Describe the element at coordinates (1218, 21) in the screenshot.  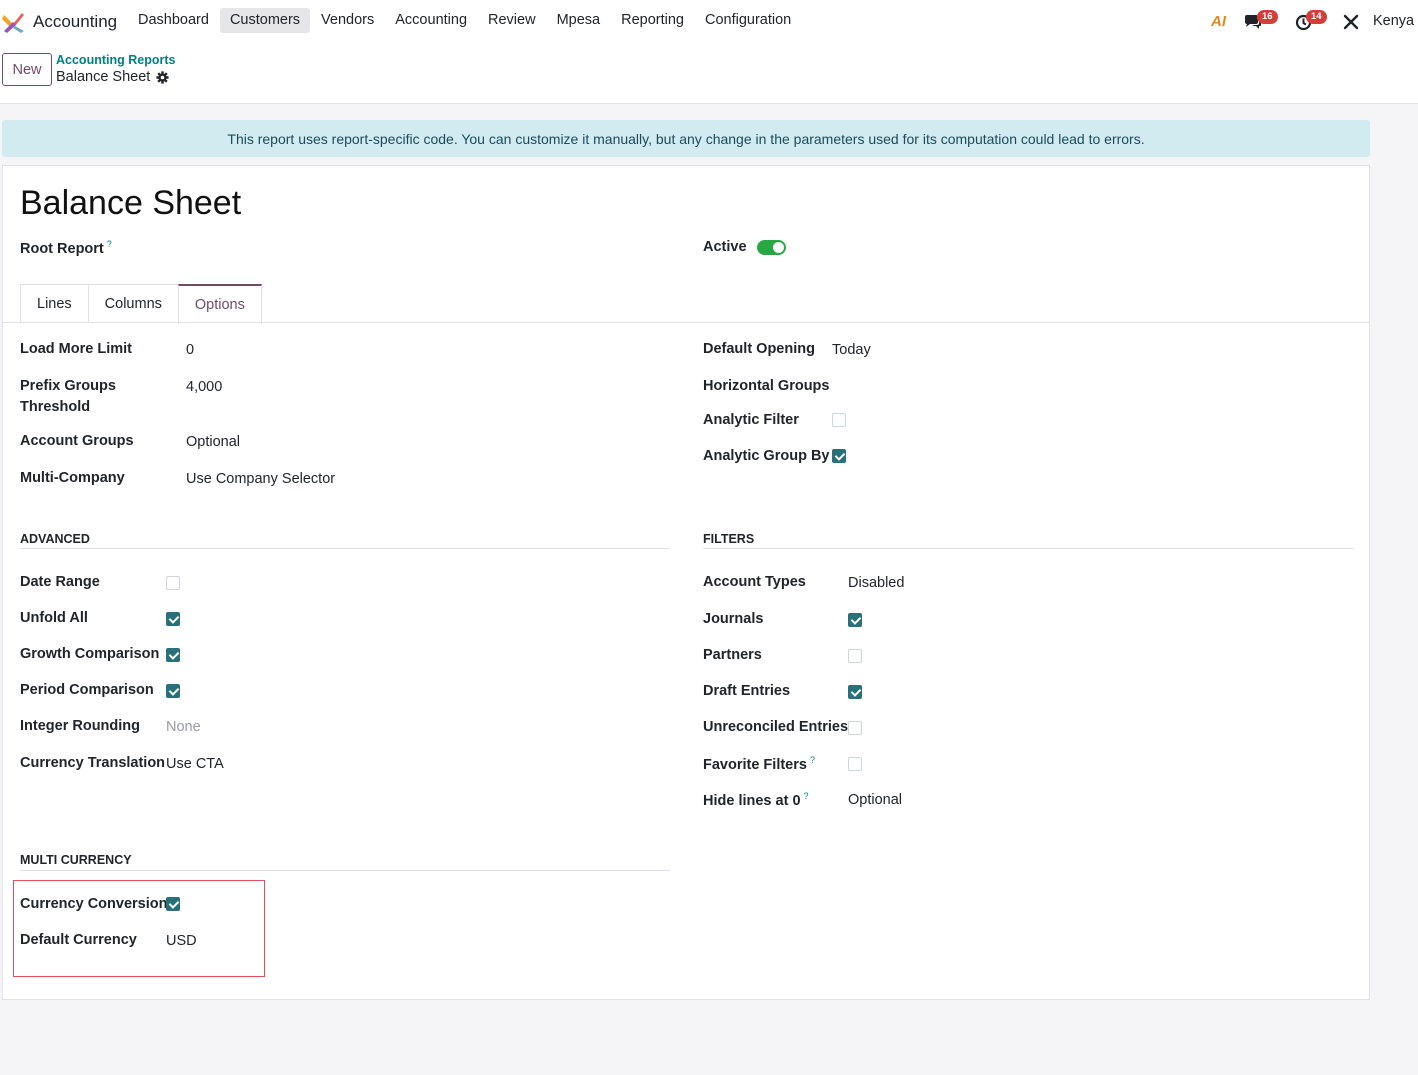
I see `ai-button: AI` at that location.